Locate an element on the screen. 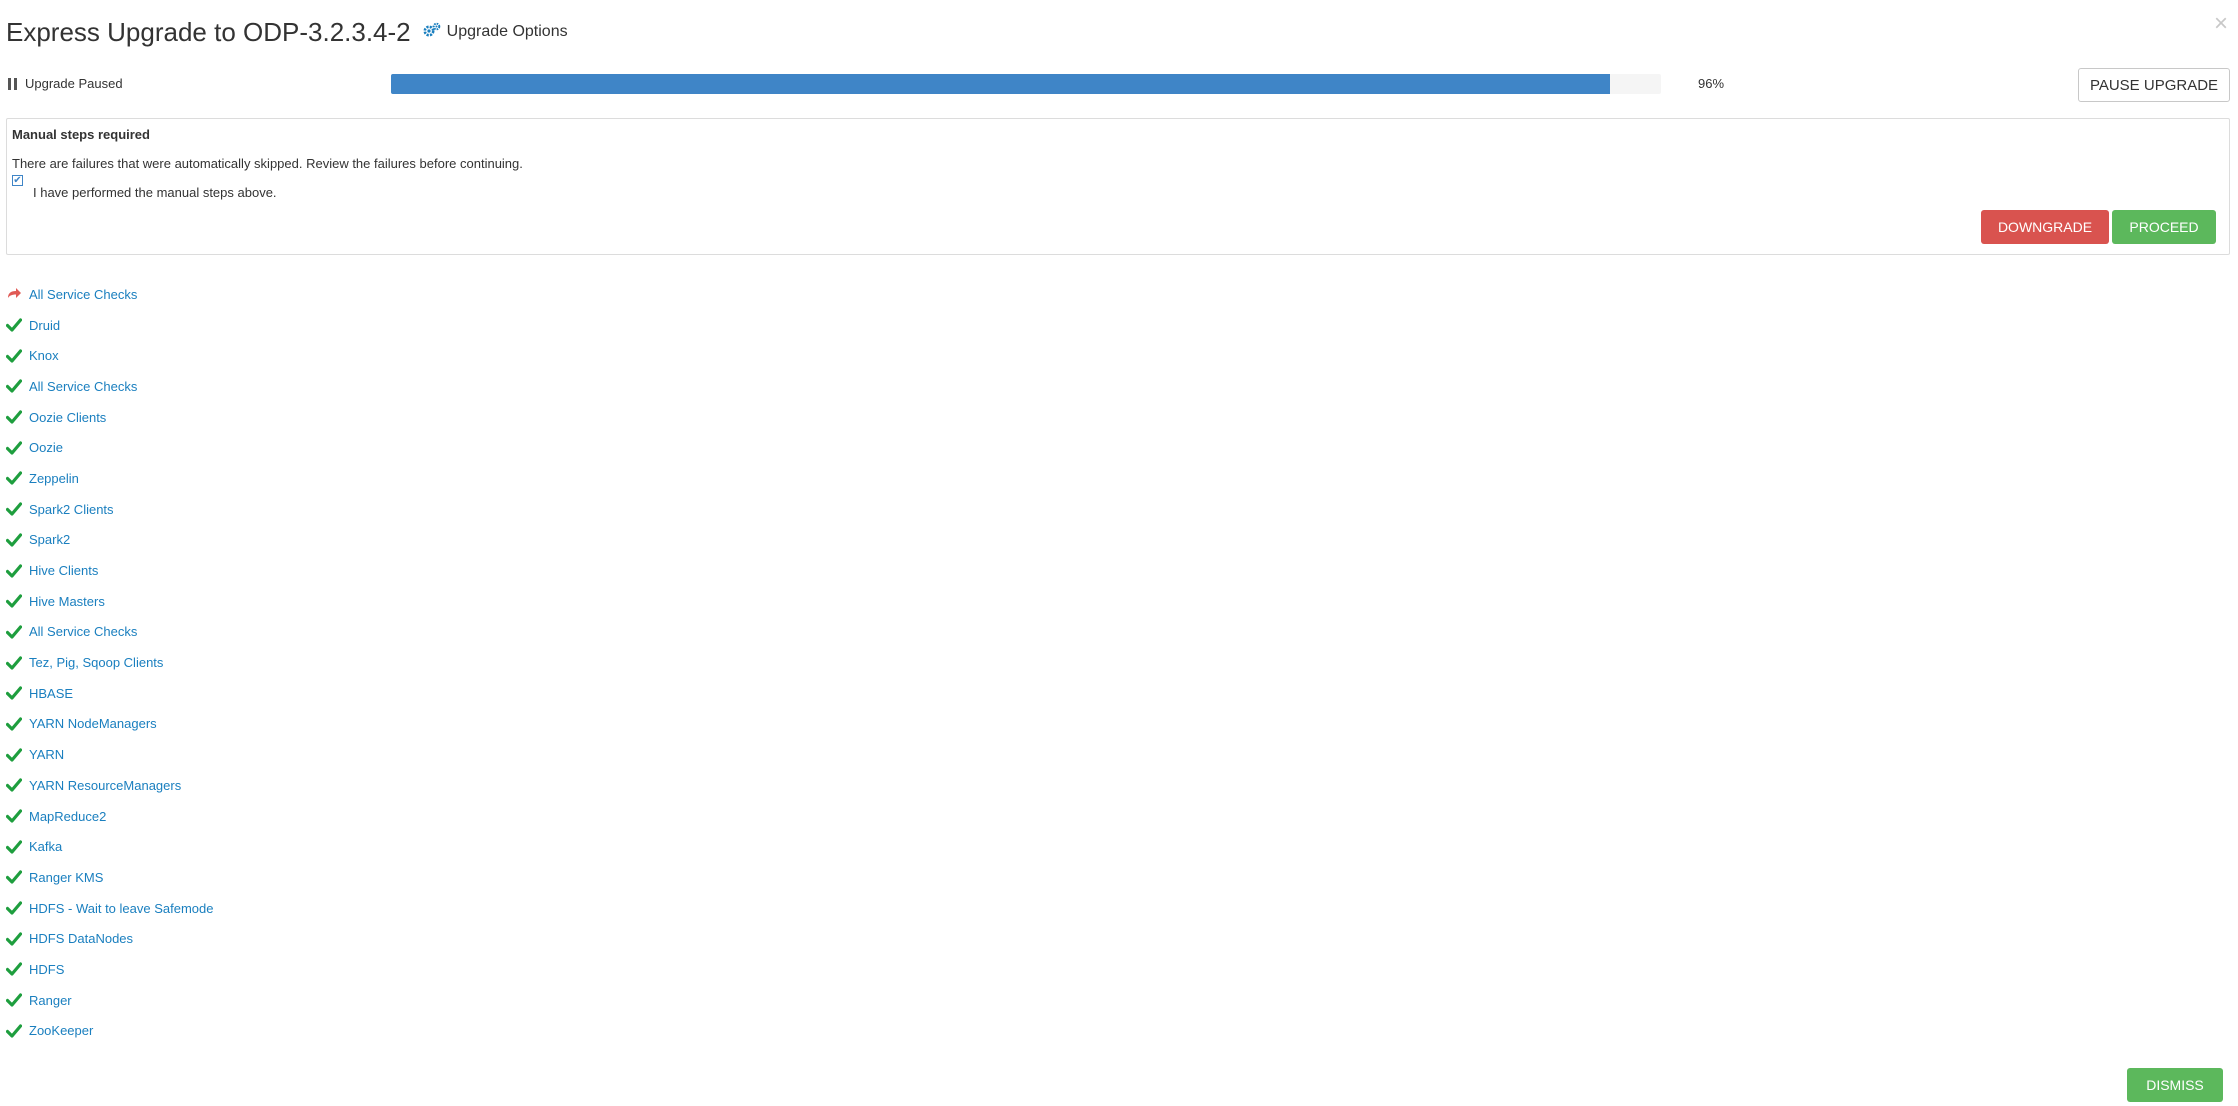 Image resolution: width=2238 pixels, height=1106 pixels. task-link: Spark2 Clients is located at coordinates (71, 509).